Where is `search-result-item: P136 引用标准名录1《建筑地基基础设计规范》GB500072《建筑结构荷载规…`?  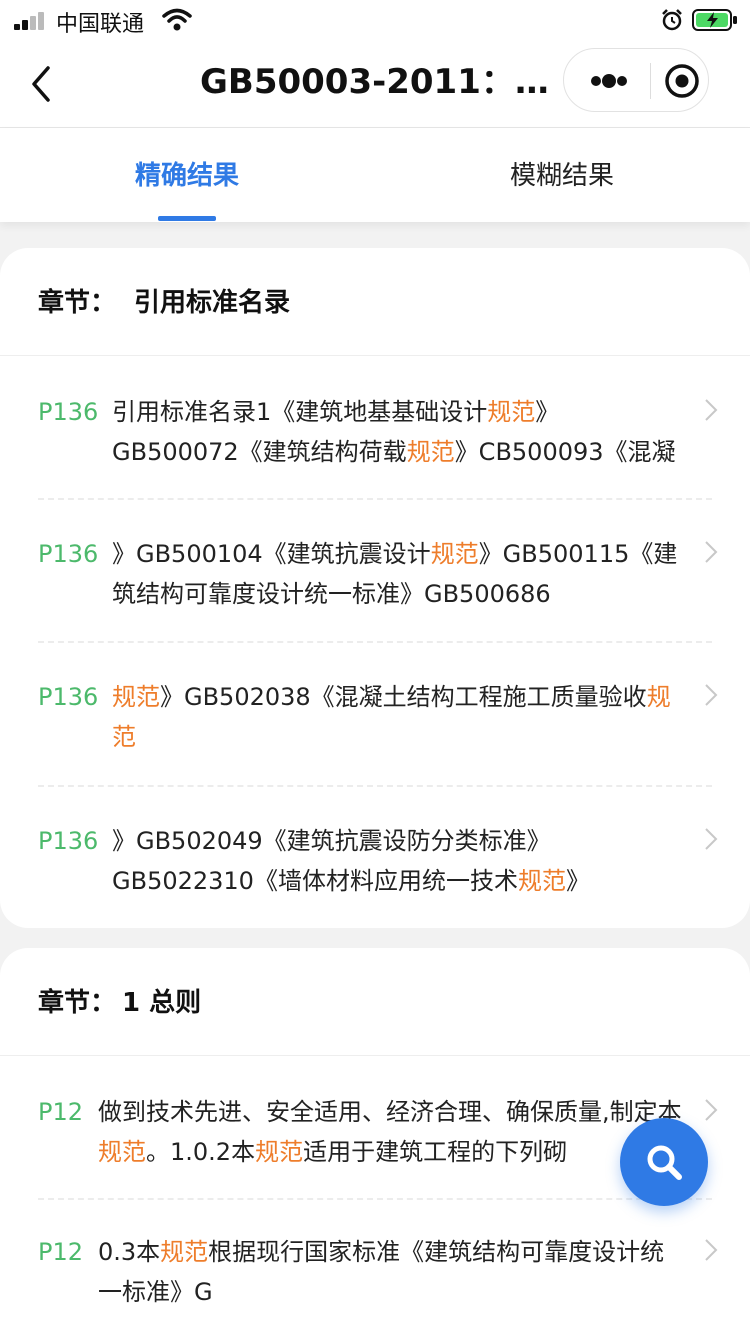 search-result-item: P136 引用标准名录1《建筑地基基础设计规范》GB500072《建筑结构荷载规… is located at coordinates (378, 436).